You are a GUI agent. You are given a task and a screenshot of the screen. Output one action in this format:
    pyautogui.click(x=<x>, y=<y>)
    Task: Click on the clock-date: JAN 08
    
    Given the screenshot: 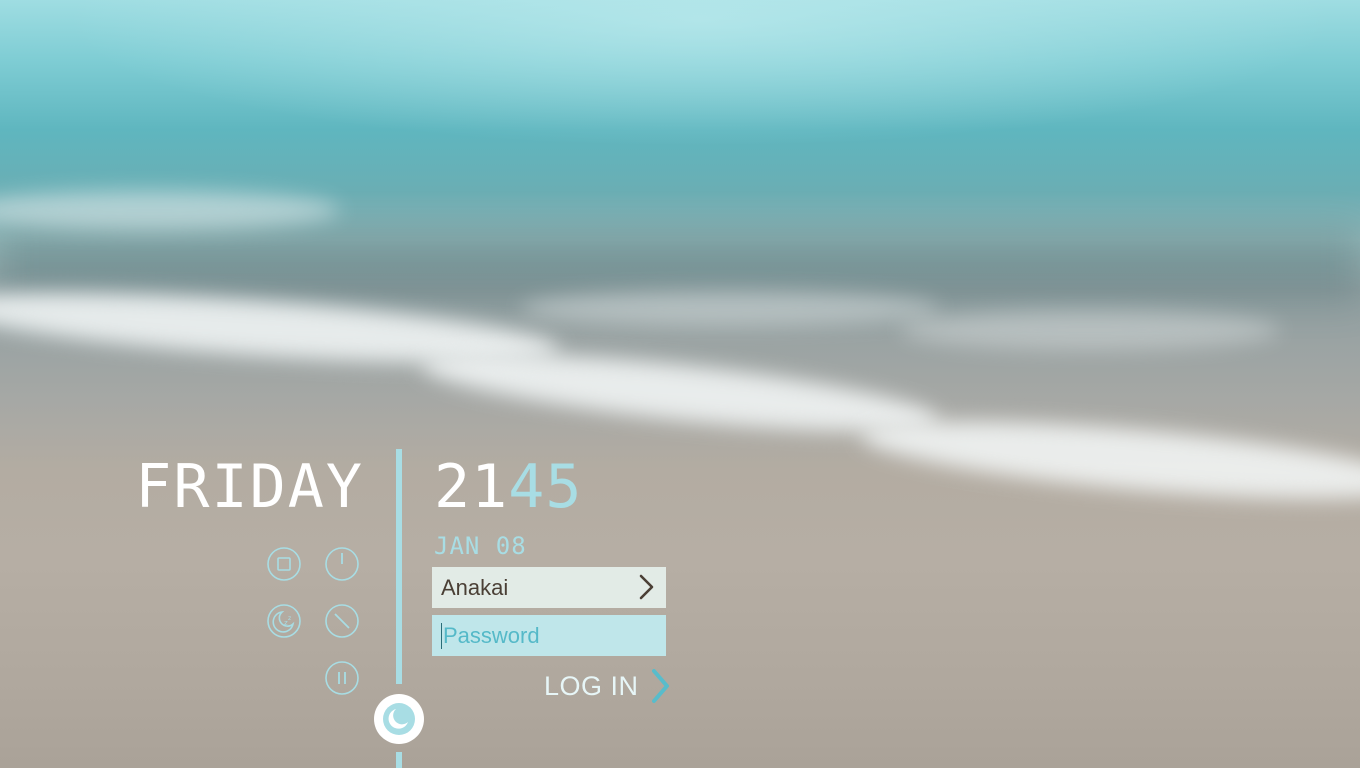 What is the action you would take?
    pyautogui.click(x=480, y=546)
    